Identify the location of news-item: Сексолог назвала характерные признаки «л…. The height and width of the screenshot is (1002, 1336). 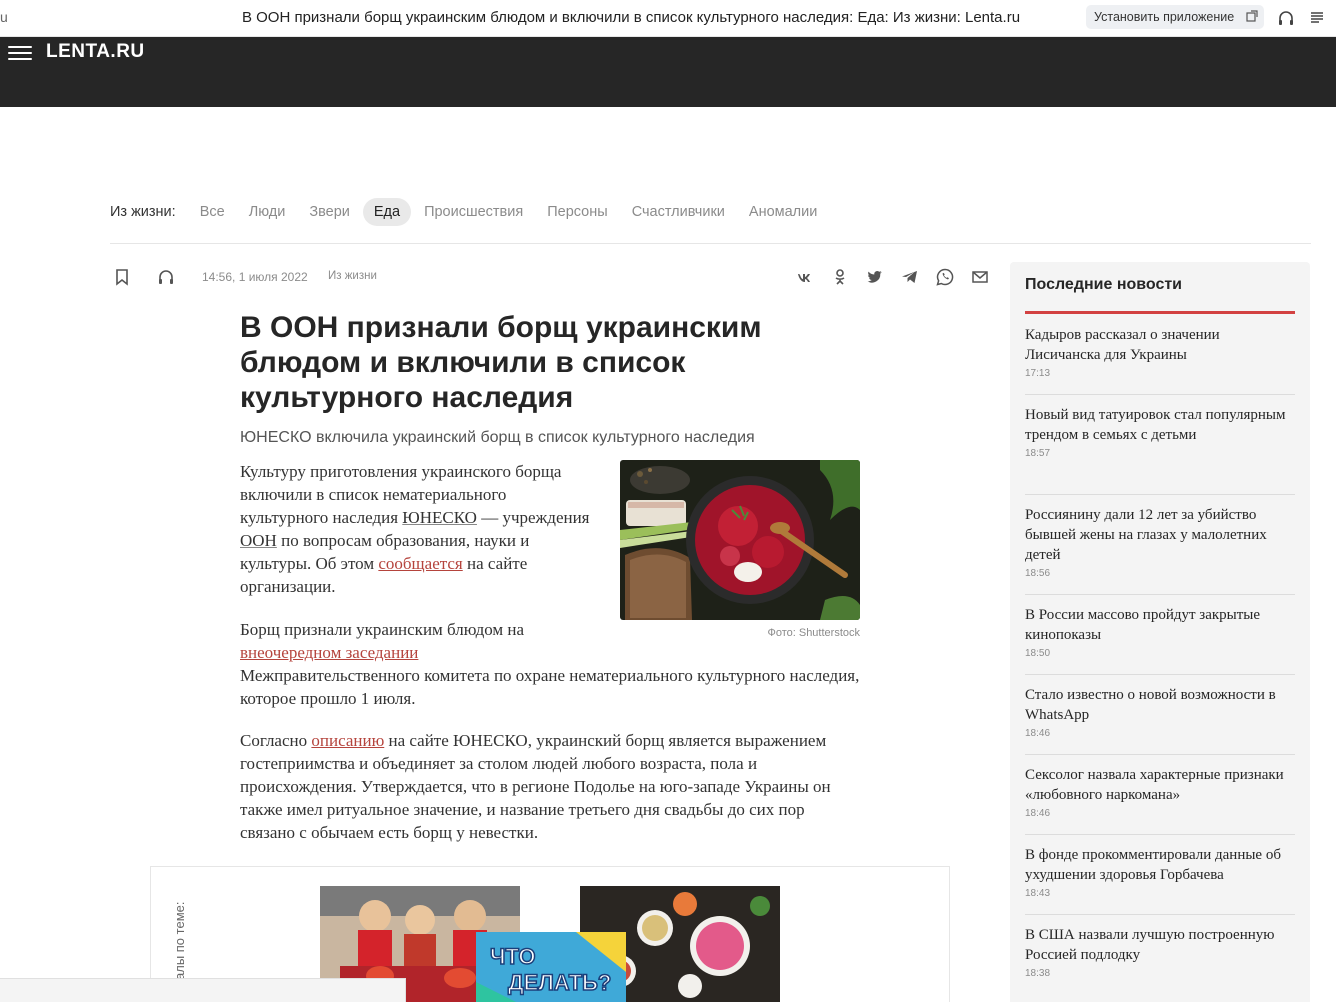
(1161, 792).